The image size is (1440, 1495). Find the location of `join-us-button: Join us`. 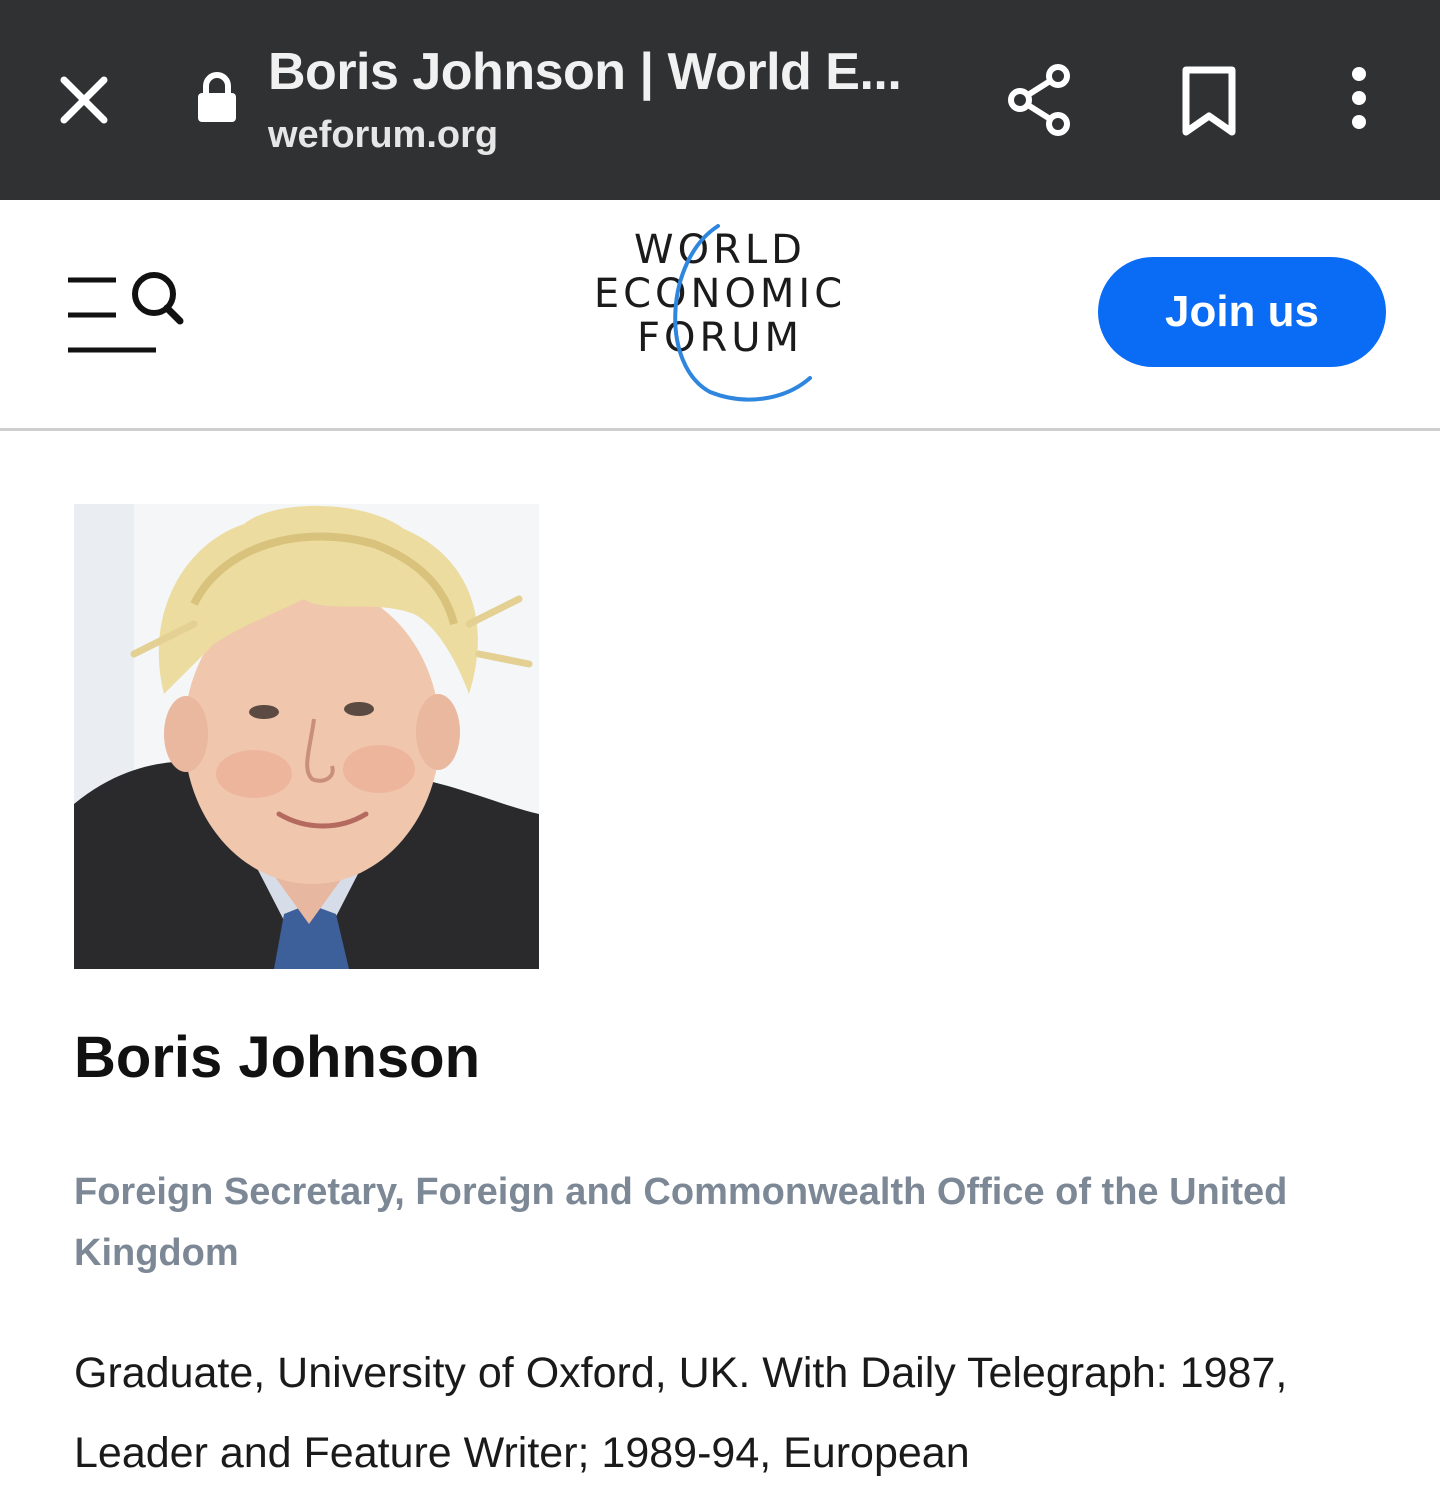

join-us-button: Join us is located at coordinates (1242, 312).